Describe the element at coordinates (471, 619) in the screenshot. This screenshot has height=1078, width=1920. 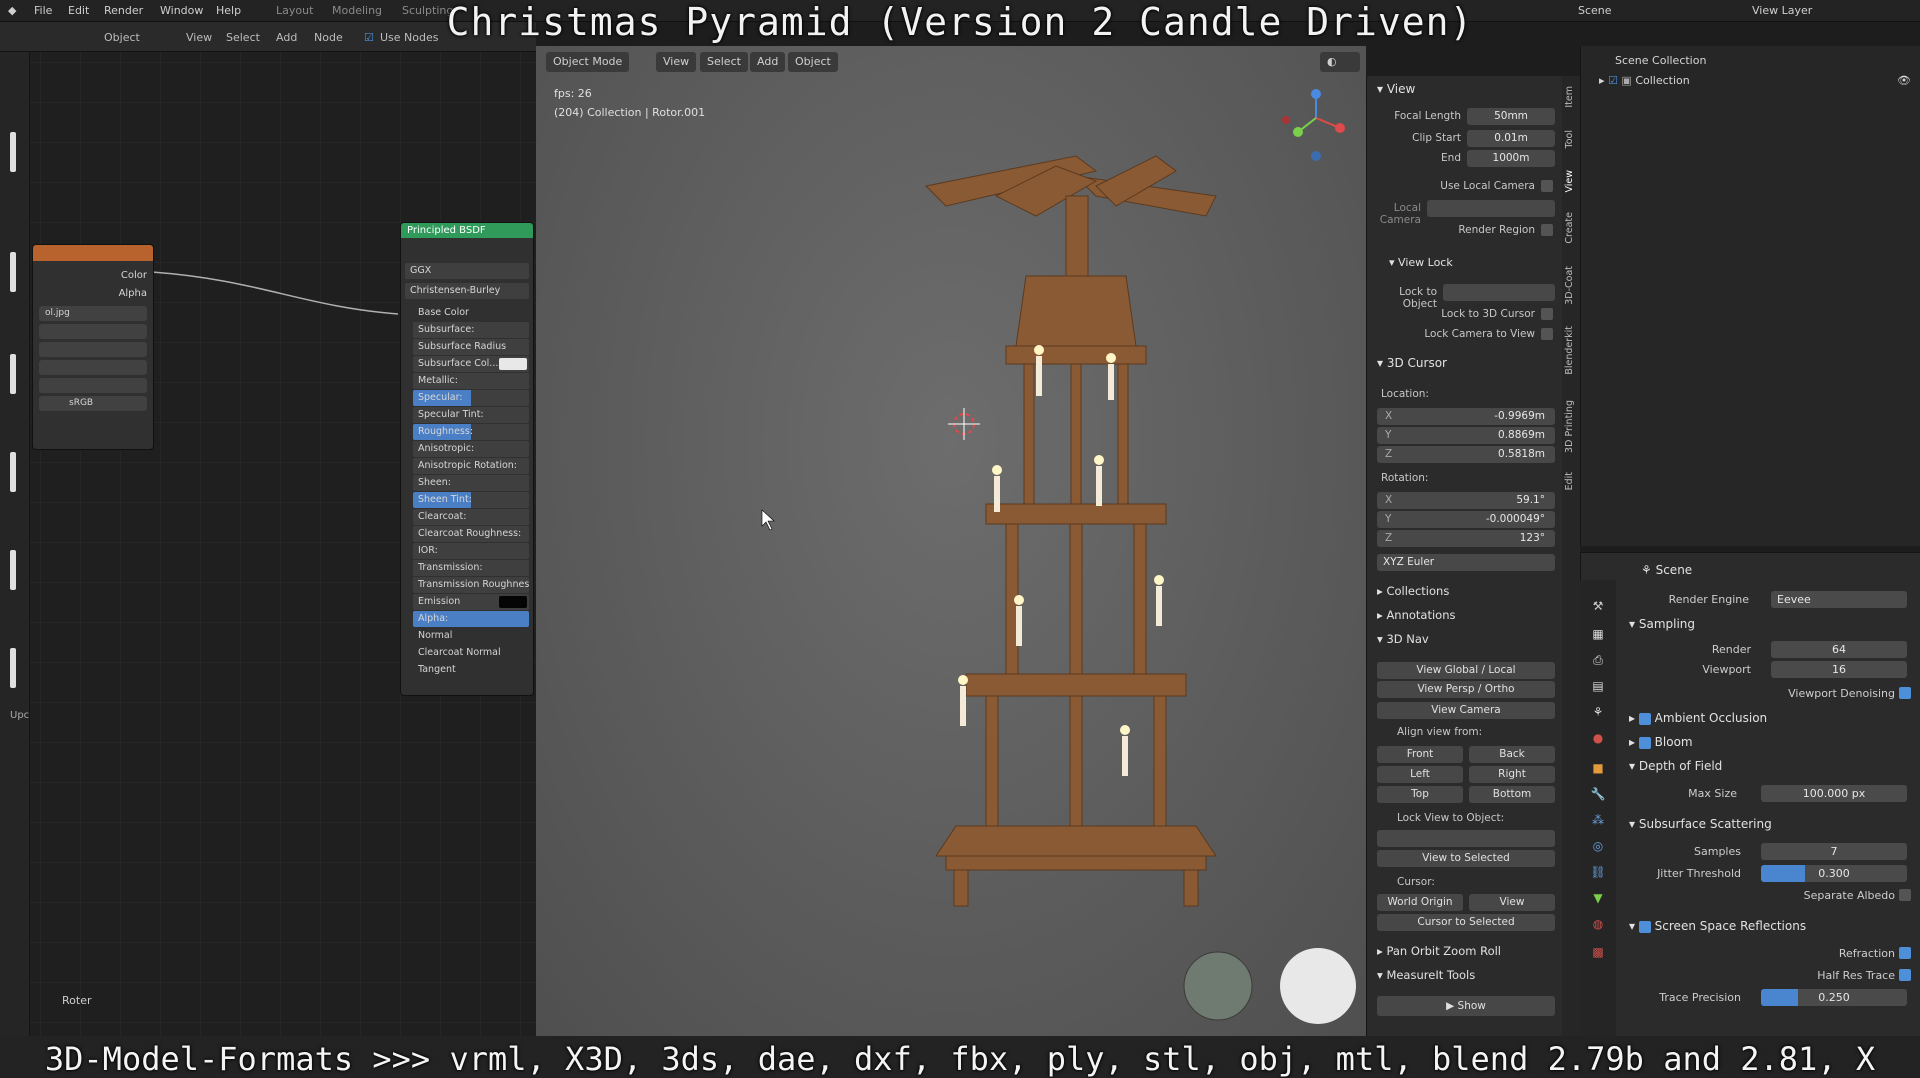
I see `bsdf-input: Alpha:` at that location.